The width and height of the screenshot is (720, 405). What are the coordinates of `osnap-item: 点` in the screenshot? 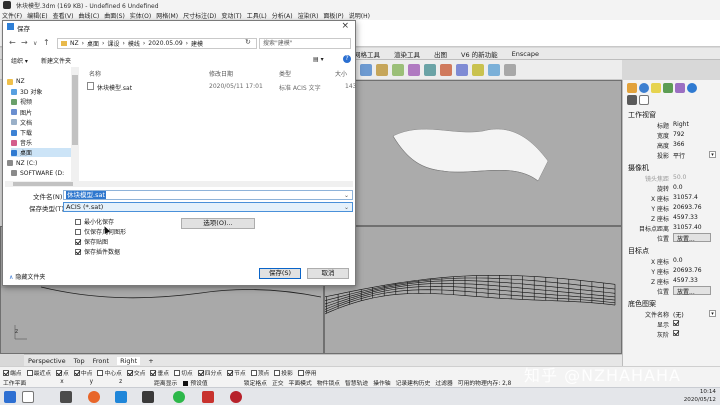 It's located at (62, 372).